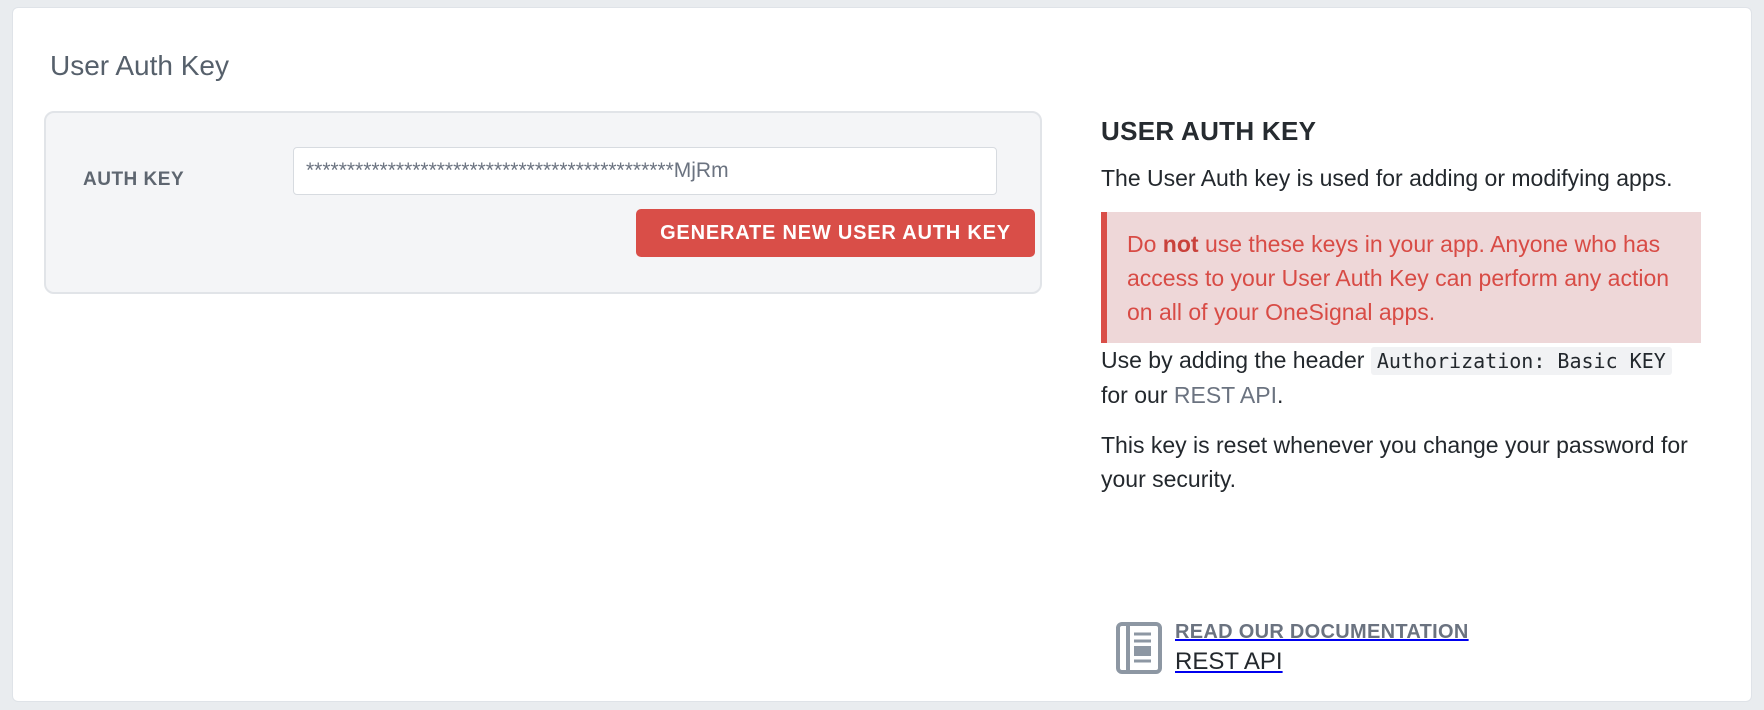 The image size is (1764, 710). What do you see at coordinates (645, 171) in the screenshot?
I see `auth-key-field` at bounding box center [645, 171].